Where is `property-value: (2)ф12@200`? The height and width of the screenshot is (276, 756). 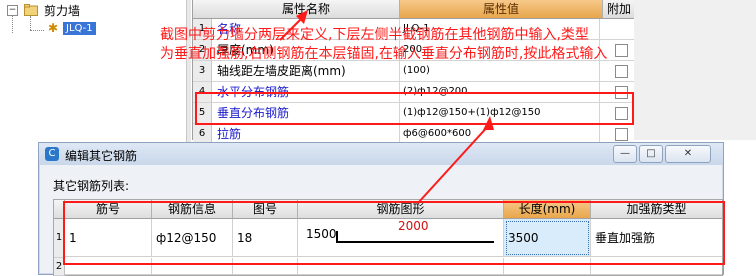 property-value: (2)ф12@200 is located at coordinates (499, 92).